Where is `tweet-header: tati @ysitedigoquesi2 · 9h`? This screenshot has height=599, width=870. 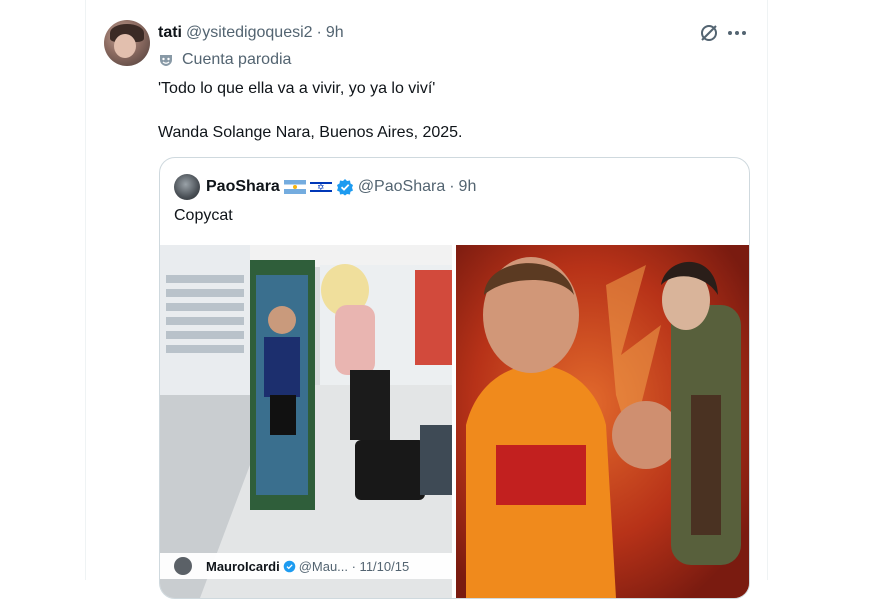 tweet-header: tati @ysitedigoquesi2 · 9h is located at coordinates (251, 33).